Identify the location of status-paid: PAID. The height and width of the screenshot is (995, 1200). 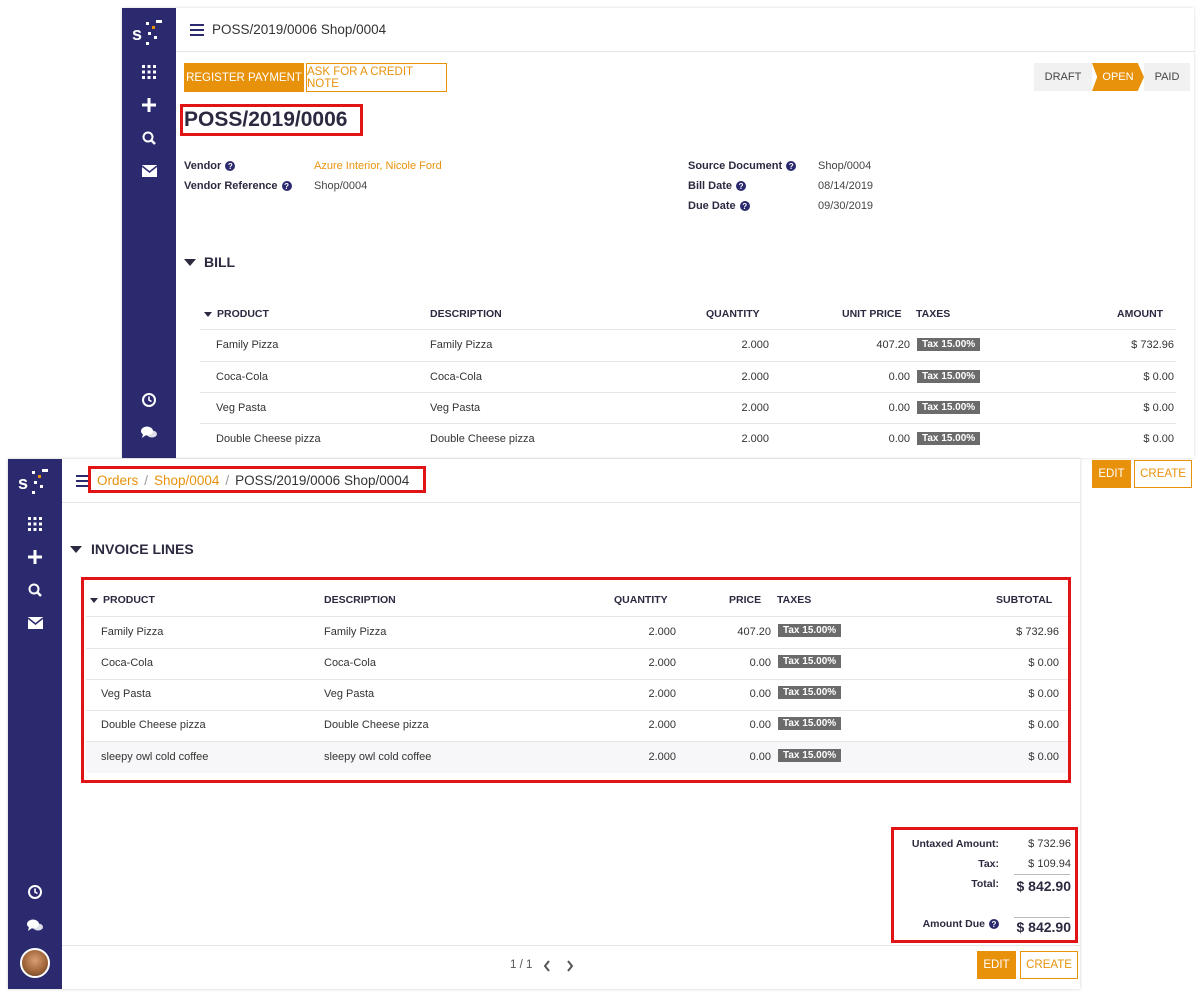
(1167, 77).